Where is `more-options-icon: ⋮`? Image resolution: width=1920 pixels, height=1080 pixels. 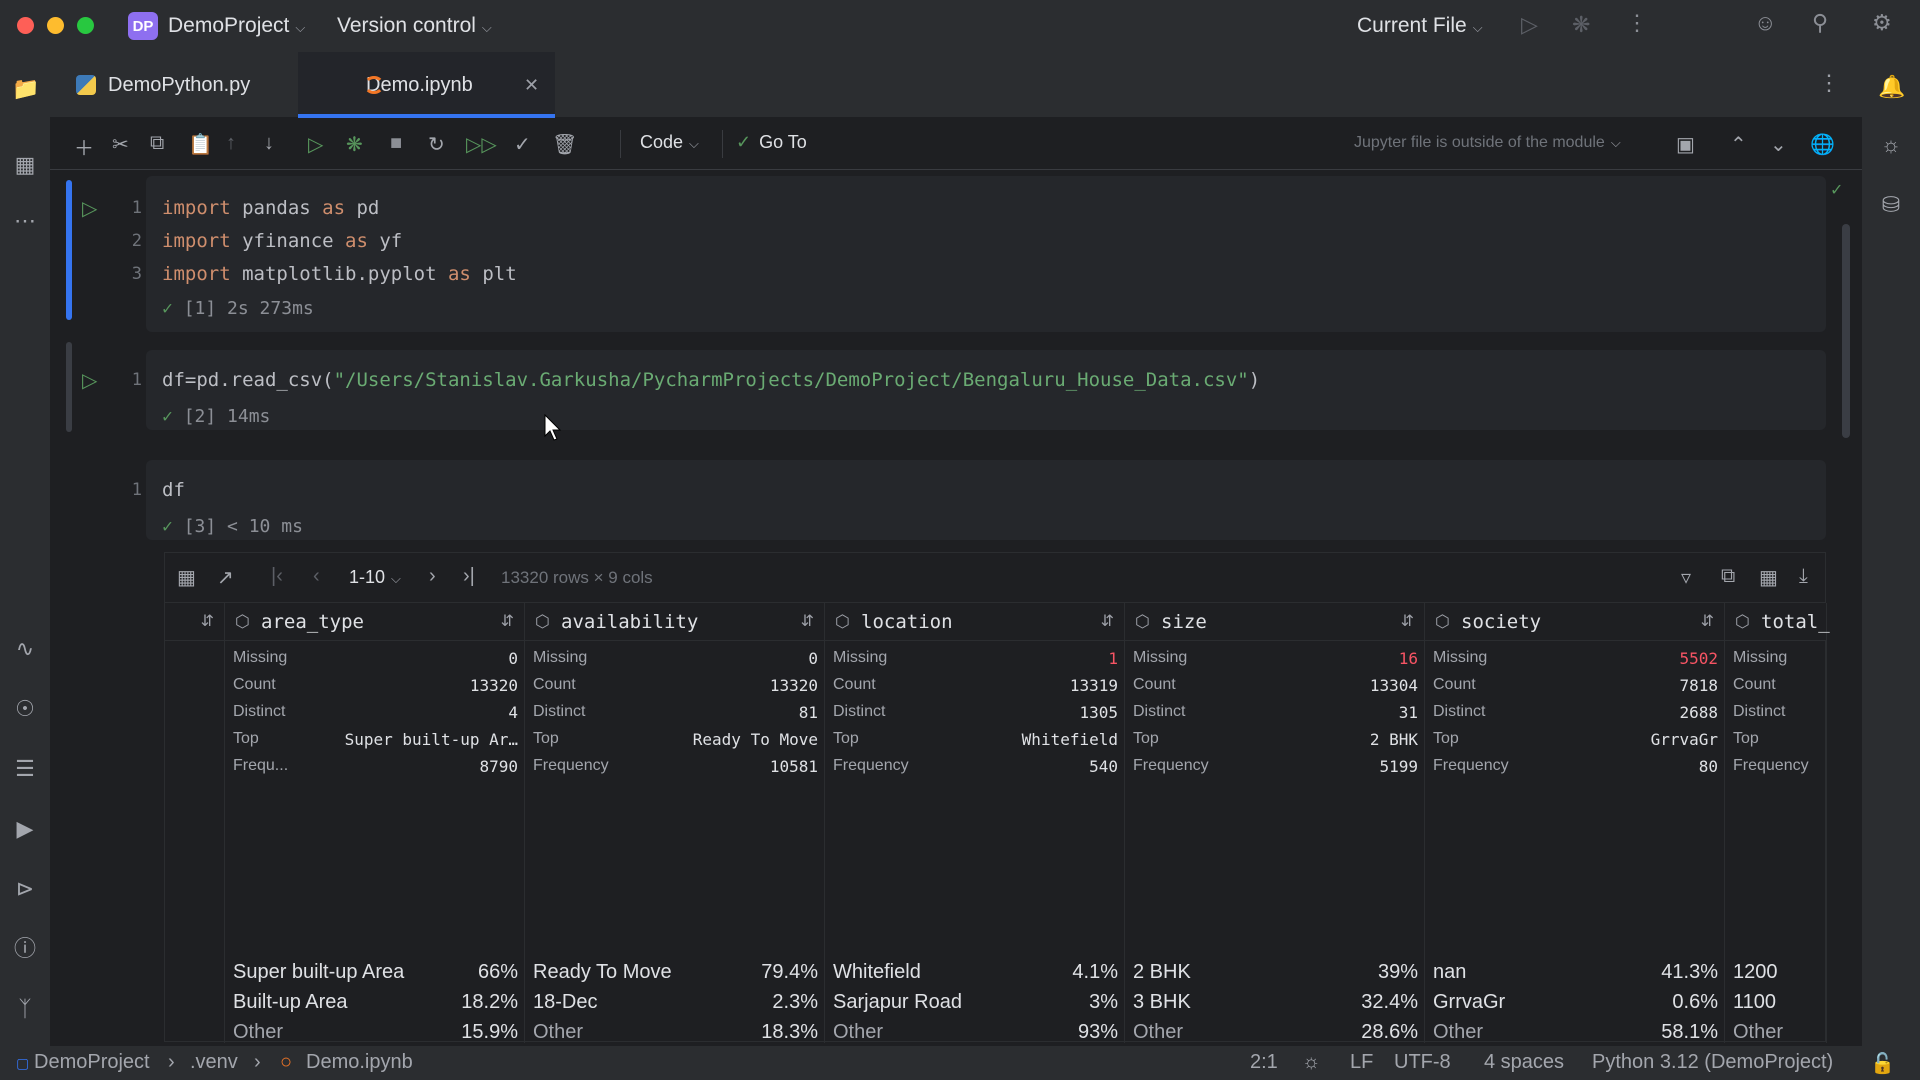 more-options-icon: ⋮ is located at coordinates (1637, 23).